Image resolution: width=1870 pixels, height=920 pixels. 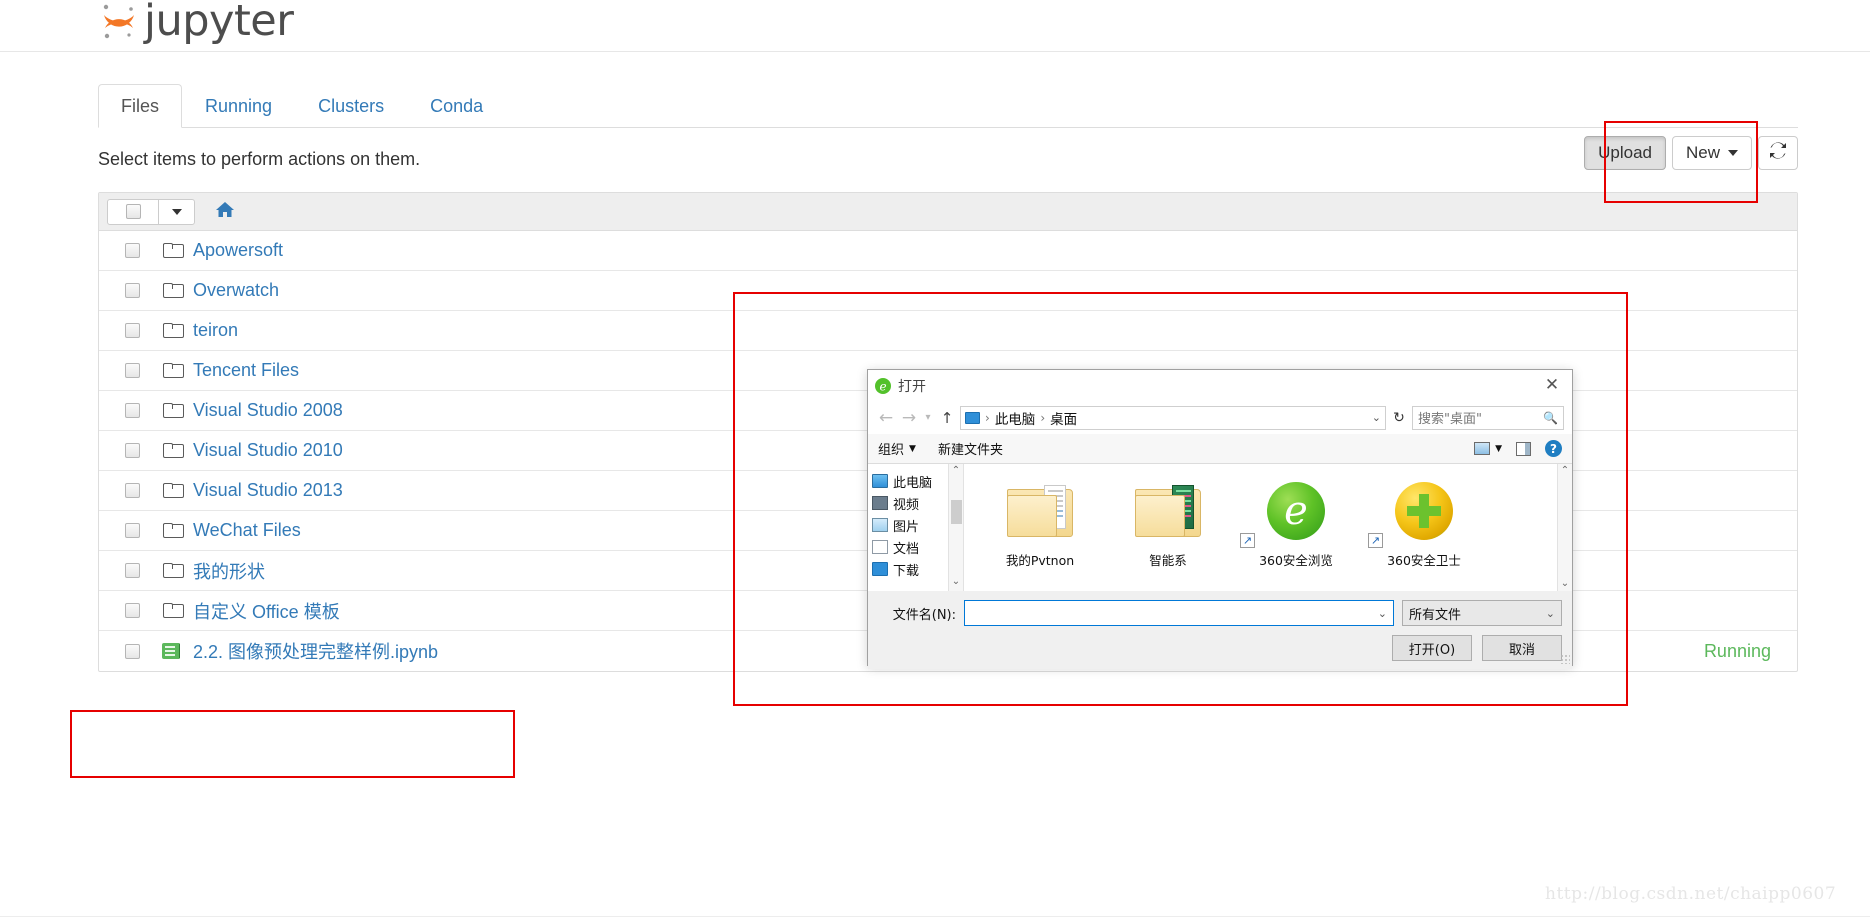 I want to click on notebook-icon, so click(x=172, y=651).